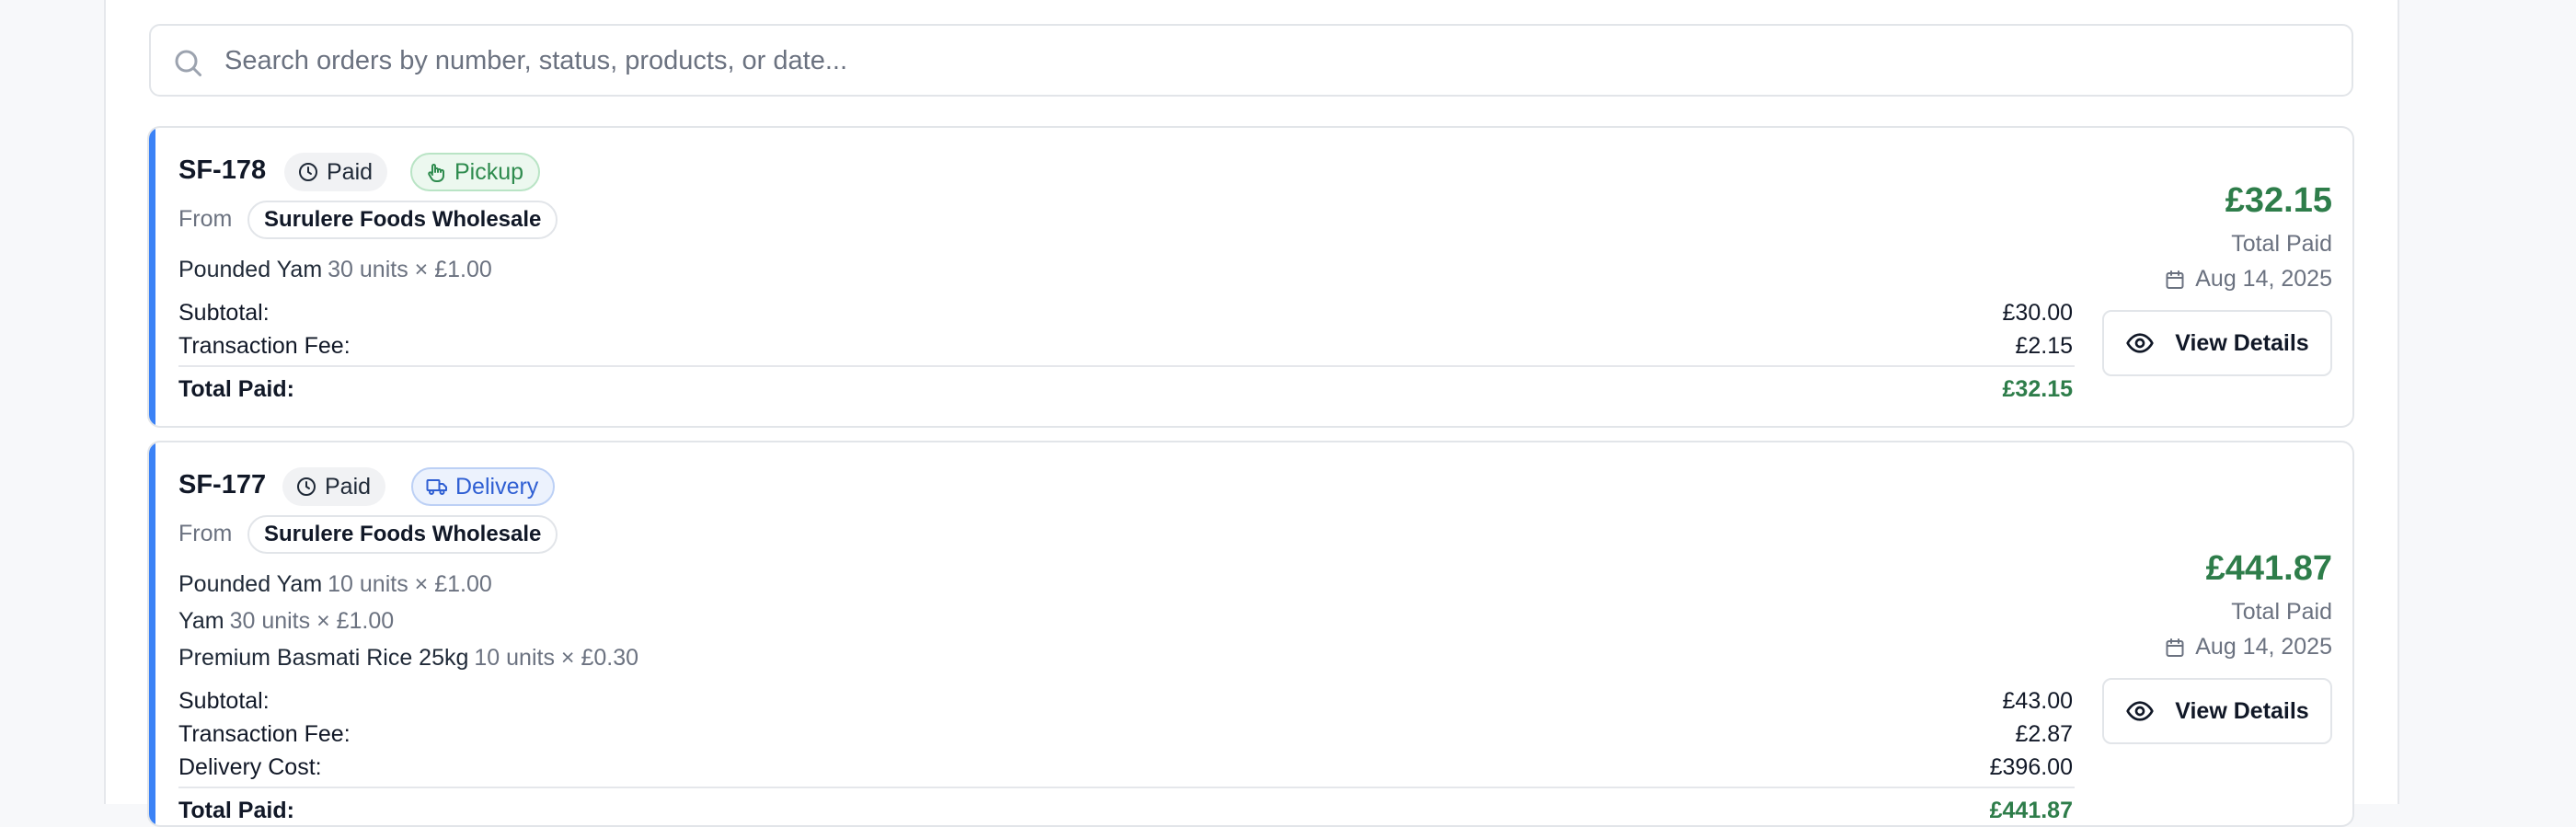 This screenshot has width=2576, height=827. I want to click on hand-icon, so click(436, 173).